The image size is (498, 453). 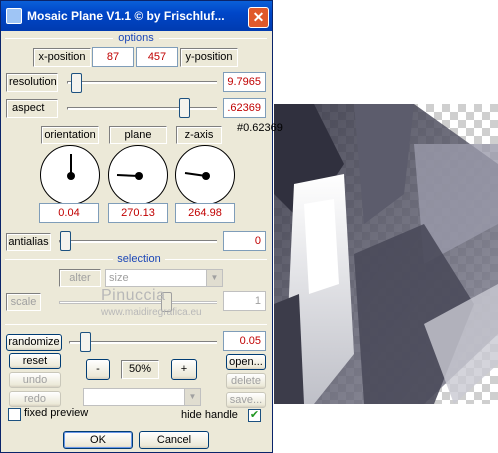 What do you see at coordinates (69, 213) in the screenshot?
I see `orientation-field: 0.04` at bounding box center [69, 213].